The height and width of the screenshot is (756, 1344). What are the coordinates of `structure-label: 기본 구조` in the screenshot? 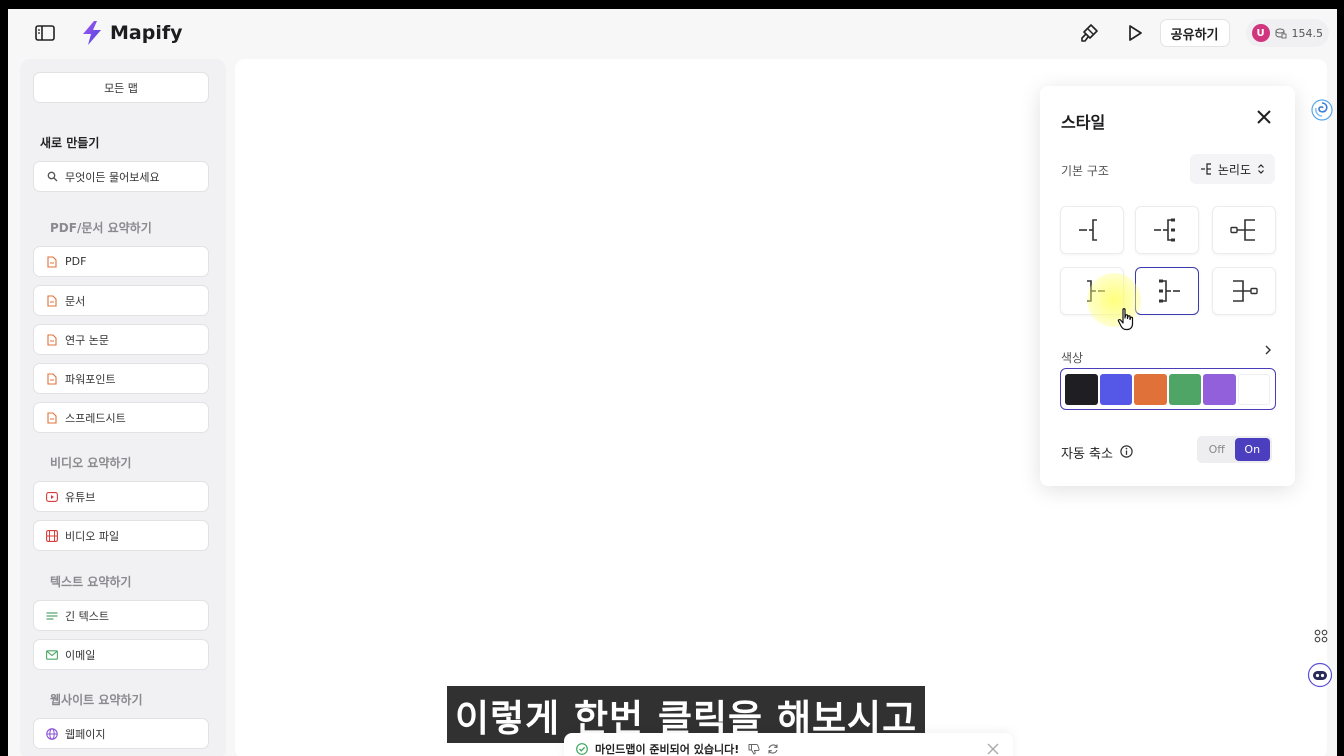 It's located at (1085, 171).